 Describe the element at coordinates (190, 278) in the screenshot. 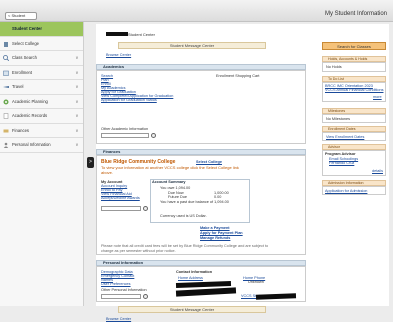

I see `home-address-label: Home Address` at that location.